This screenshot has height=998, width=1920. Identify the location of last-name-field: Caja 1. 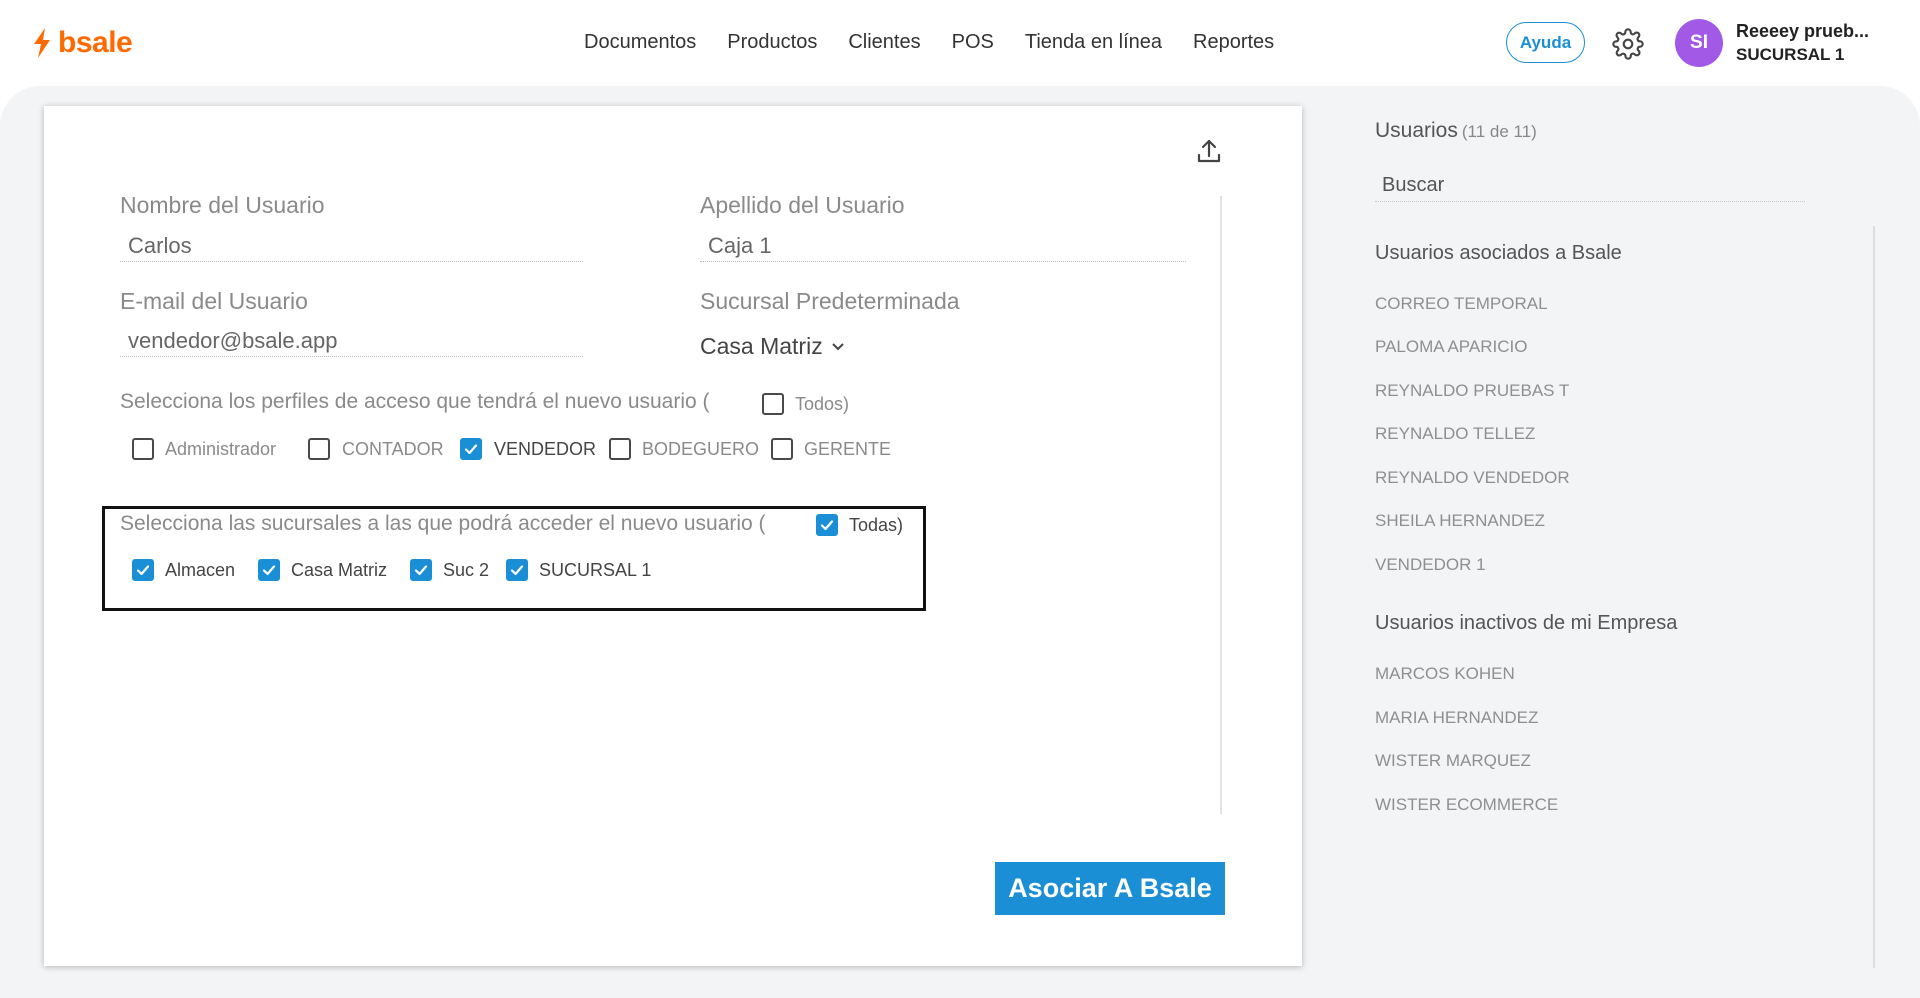
(740, 246).